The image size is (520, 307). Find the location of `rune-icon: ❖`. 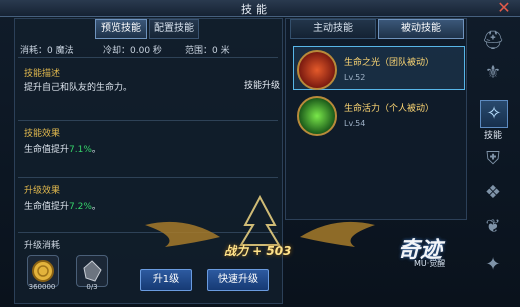

rune-icon: ❖ is located at coordinates (493, 193).